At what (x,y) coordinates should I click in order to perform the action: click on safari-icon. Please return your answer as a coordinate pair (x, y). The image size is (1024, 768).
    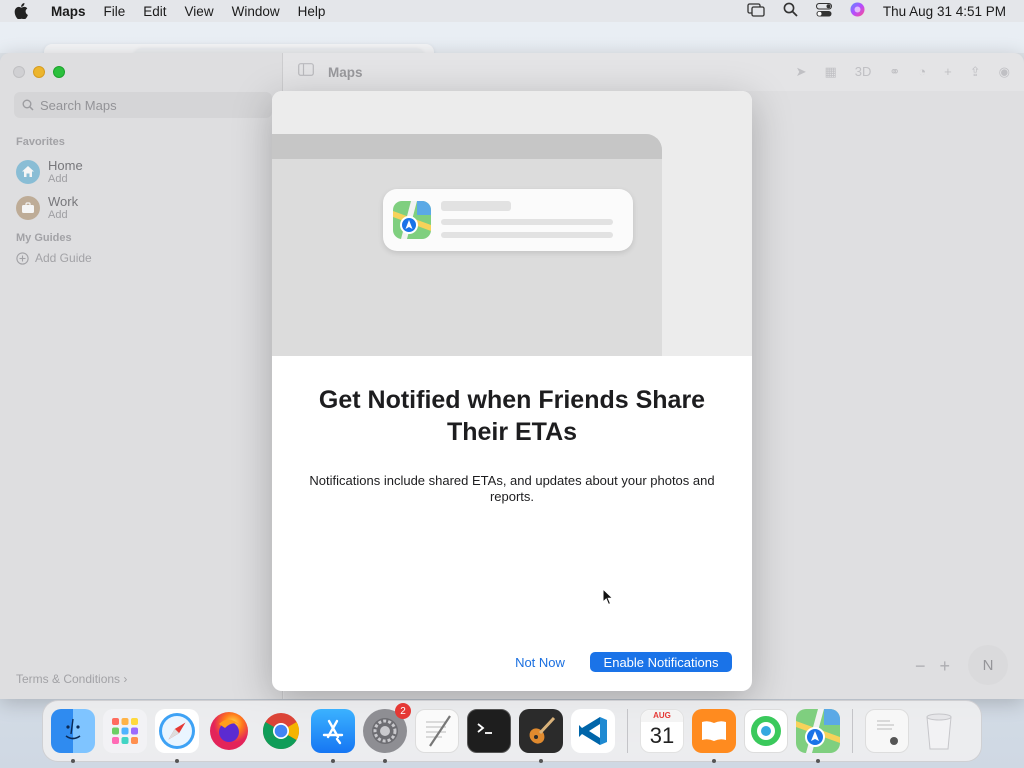
    Looking at the image, I should click on (177, 731).